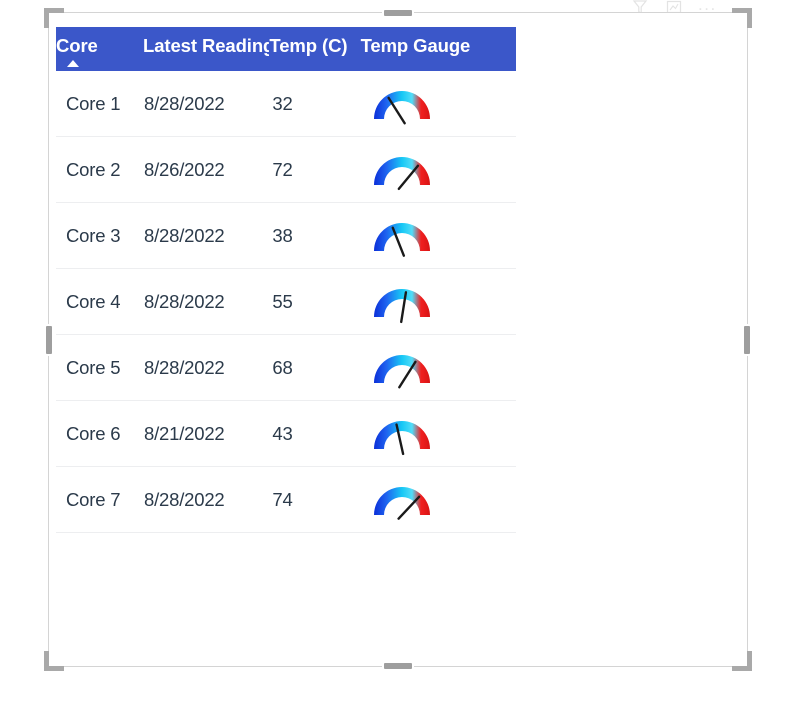 This screenshot has height=703, width=791. What do you see at coordinates (308, 45) in the screenshot?
I see `column-header-temp-c-label: Temp (C)` at bounding box center [308, 45].